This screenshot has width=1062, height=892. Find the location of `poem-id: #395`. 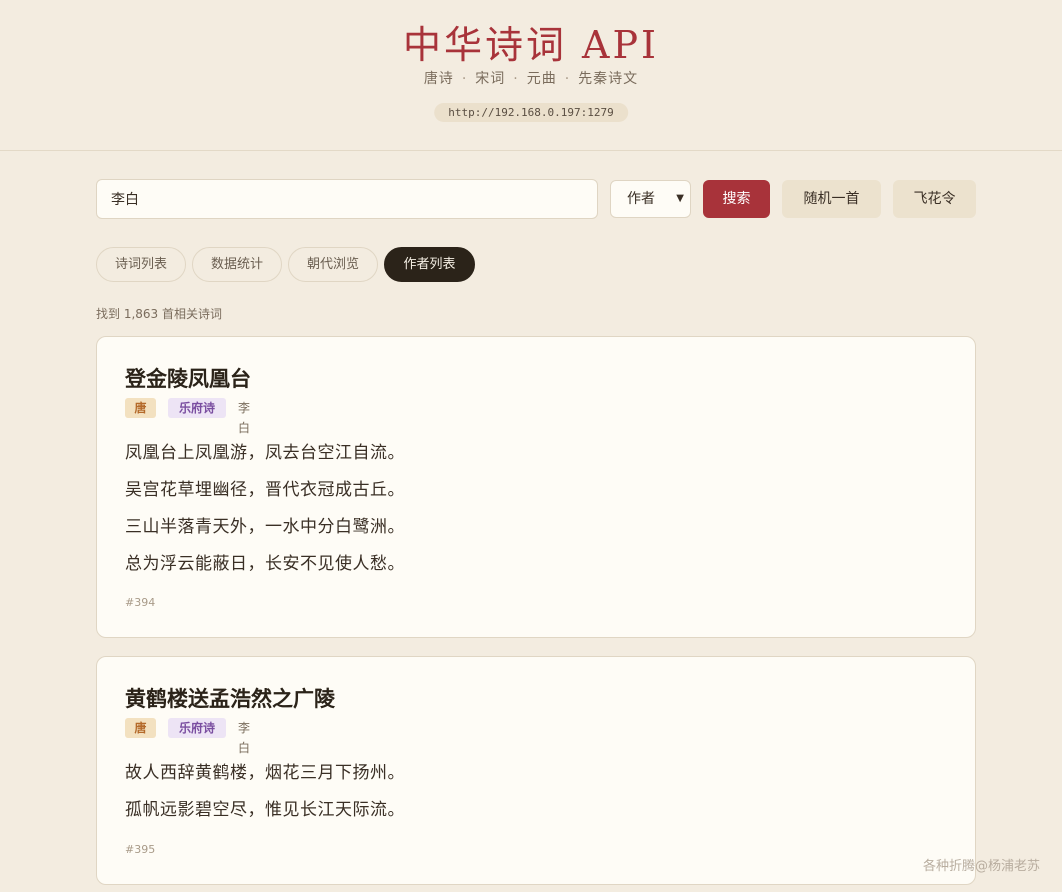

poem-id: #395 is located at coordinates (140, 849).